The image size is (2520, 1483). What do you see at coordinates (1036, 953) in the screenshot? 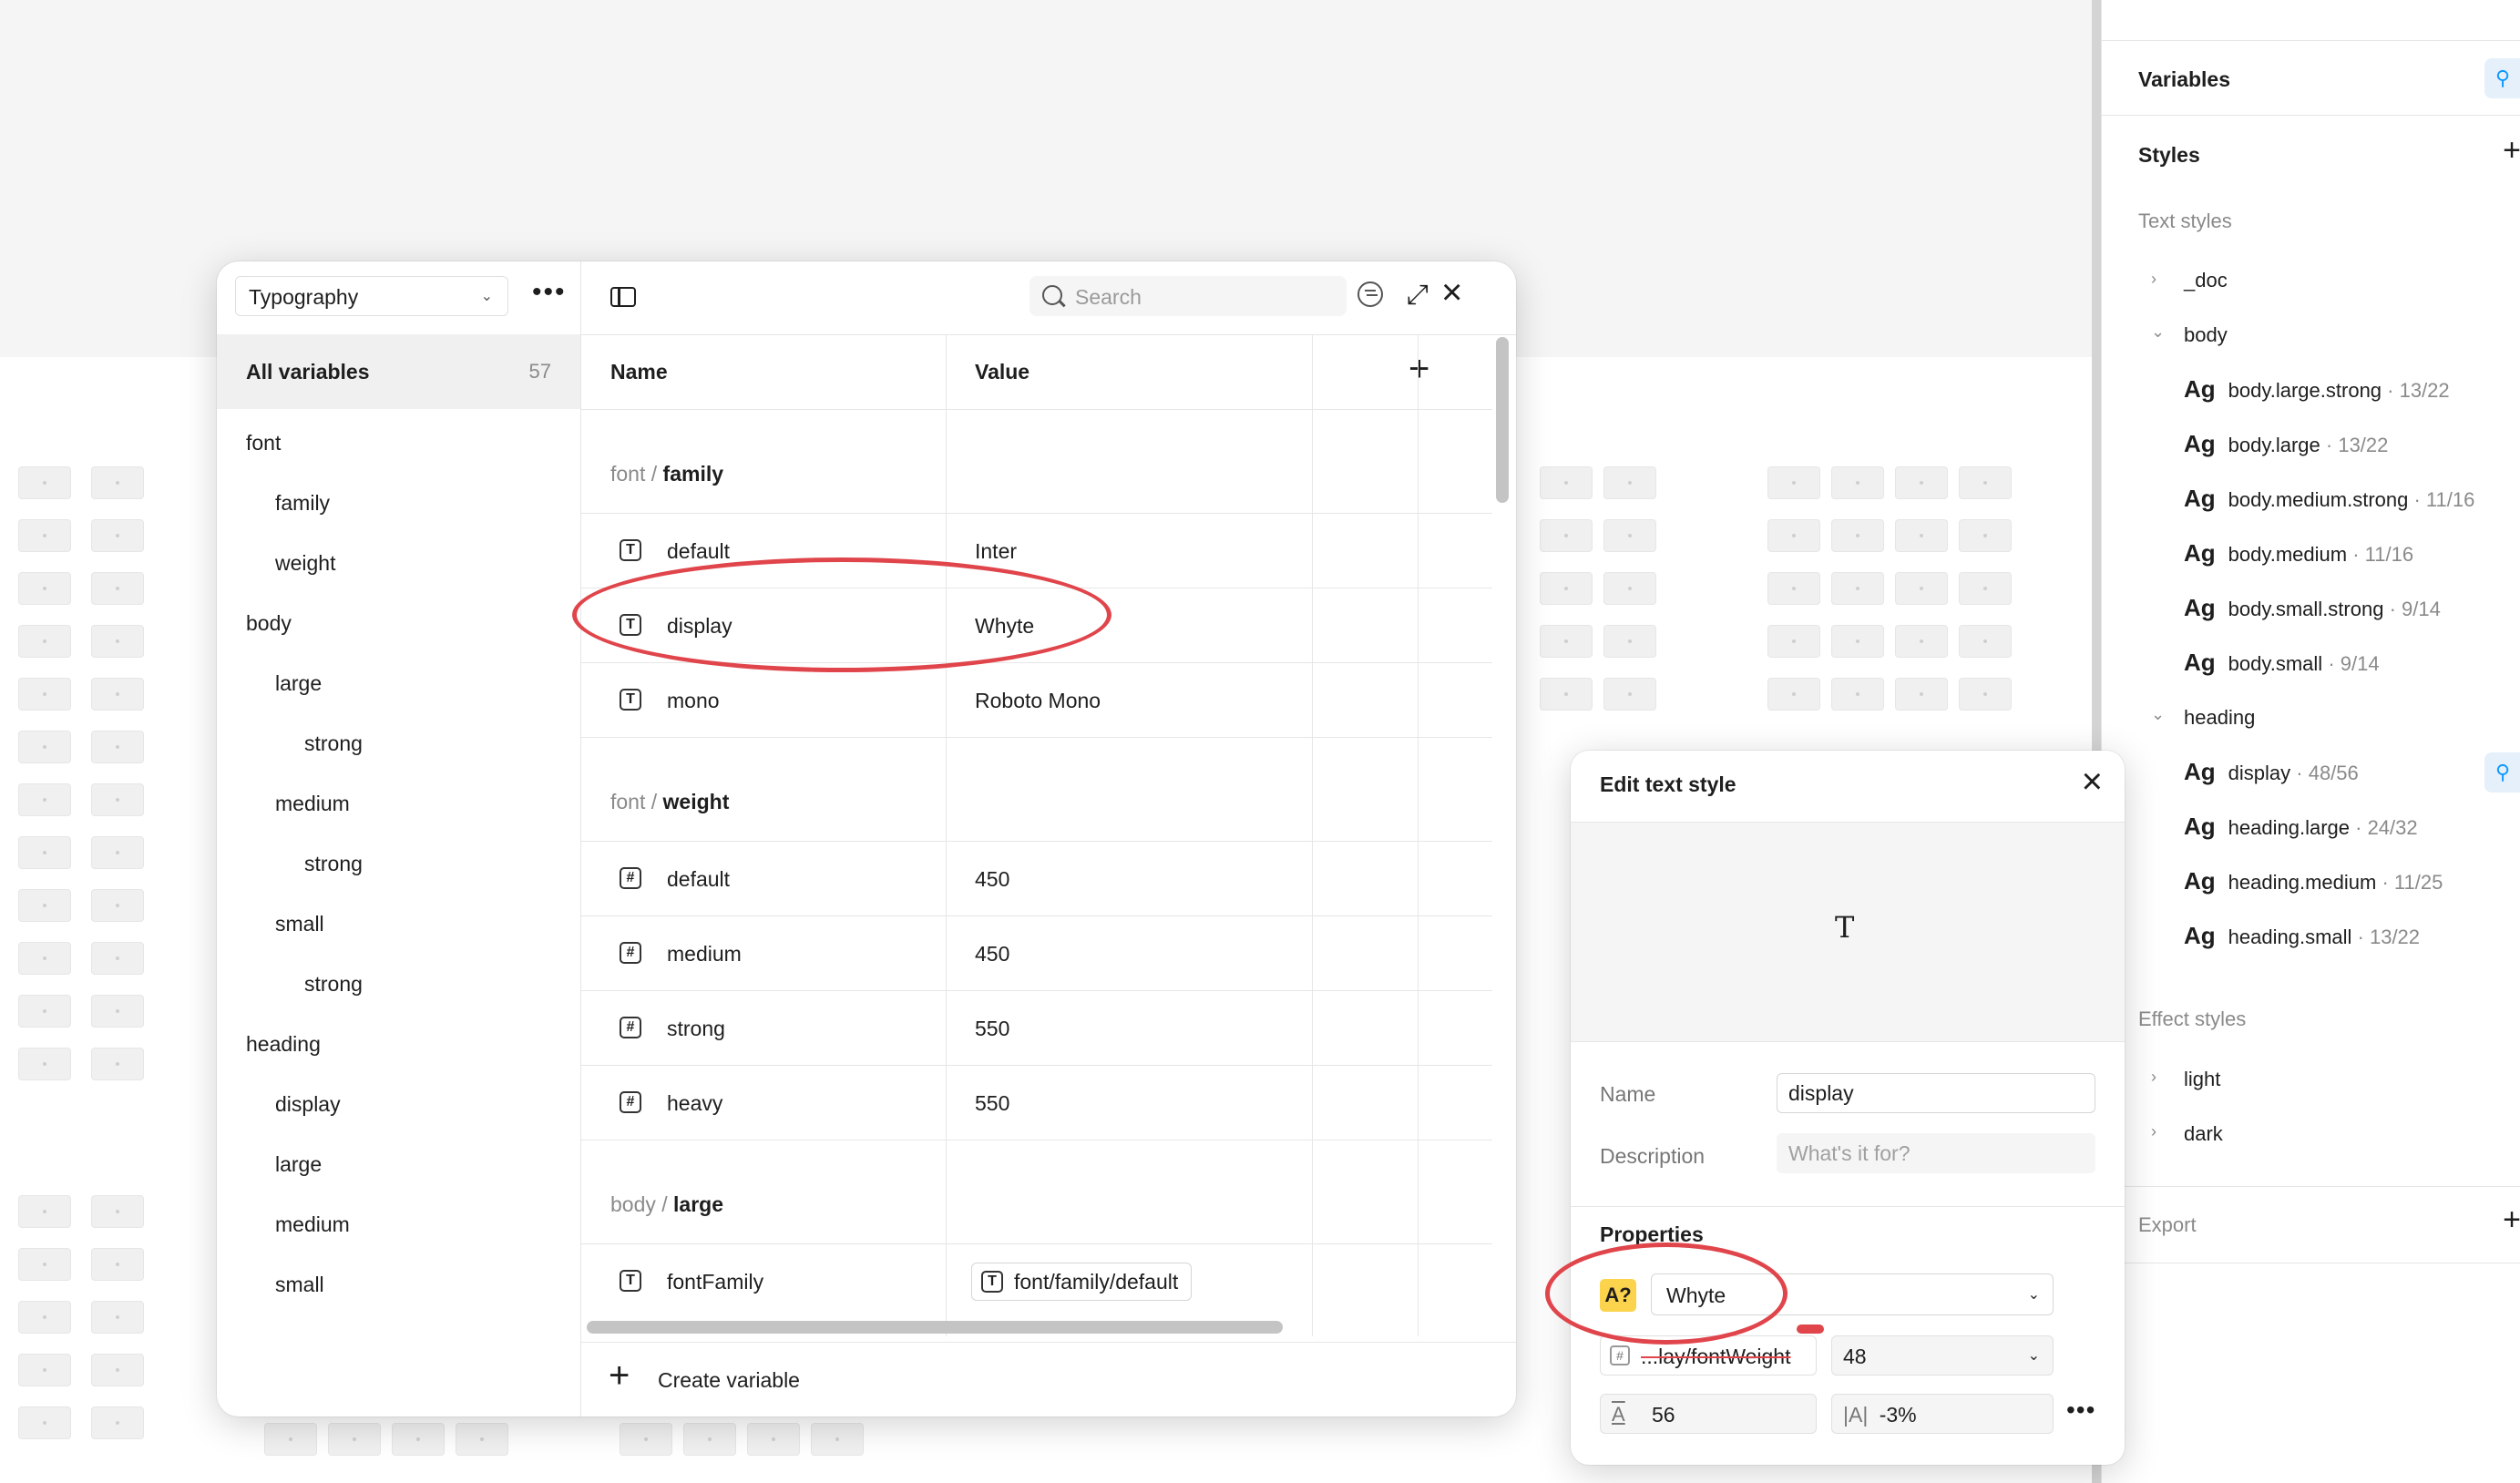
I see `table-row: # medium 450` at bounding box center [1036, 953].